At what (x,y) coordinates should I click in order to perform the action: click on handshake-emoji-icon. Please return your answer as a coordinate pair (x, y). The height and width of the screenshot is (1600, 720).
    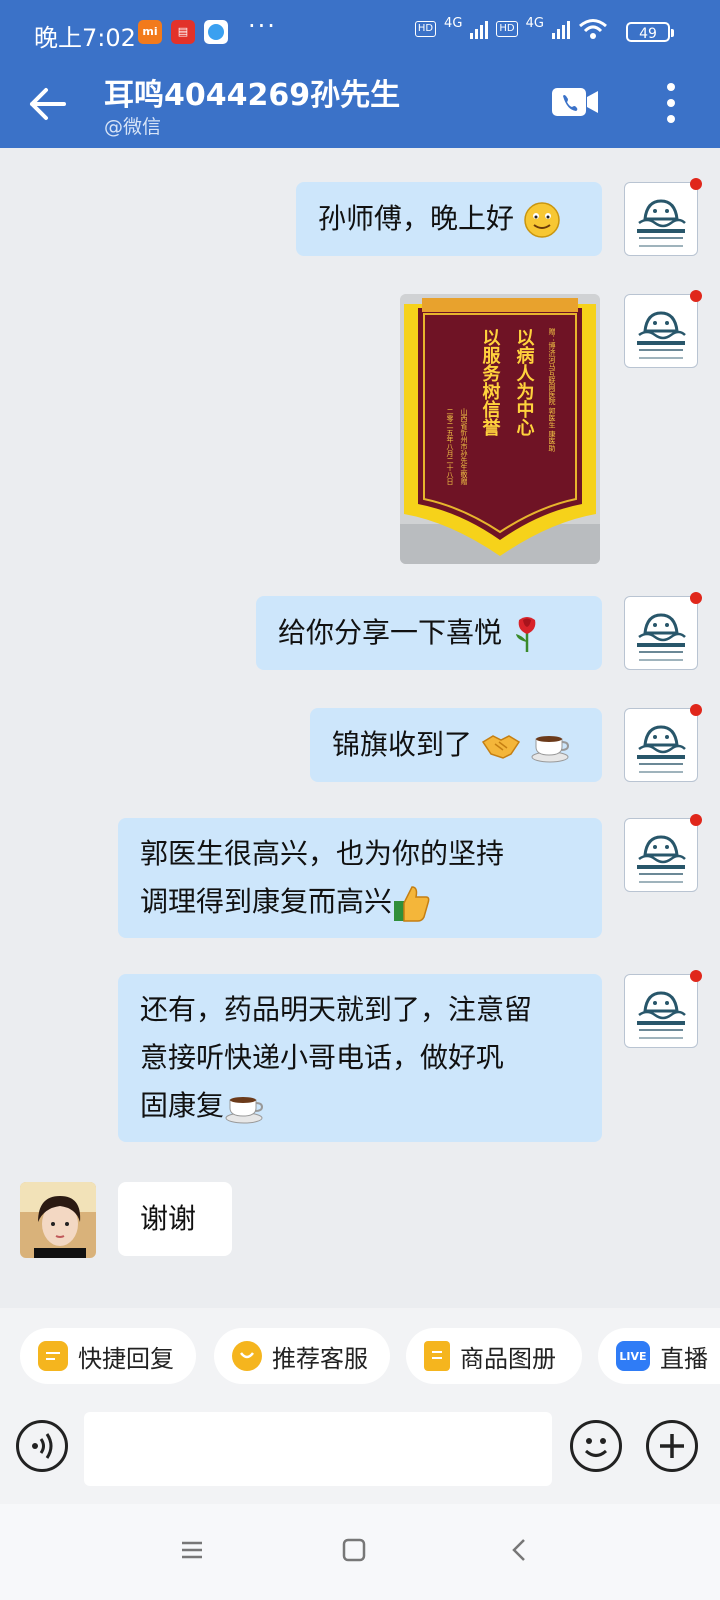
    Looking at the image, I should click on (500, 747).